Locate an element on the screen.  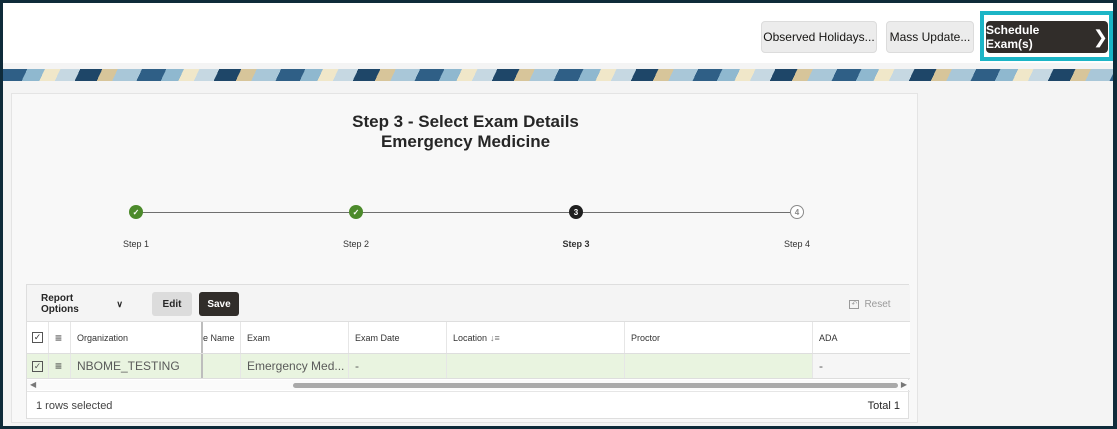
total-count: Total 1 is located at coordinates (883, 406).